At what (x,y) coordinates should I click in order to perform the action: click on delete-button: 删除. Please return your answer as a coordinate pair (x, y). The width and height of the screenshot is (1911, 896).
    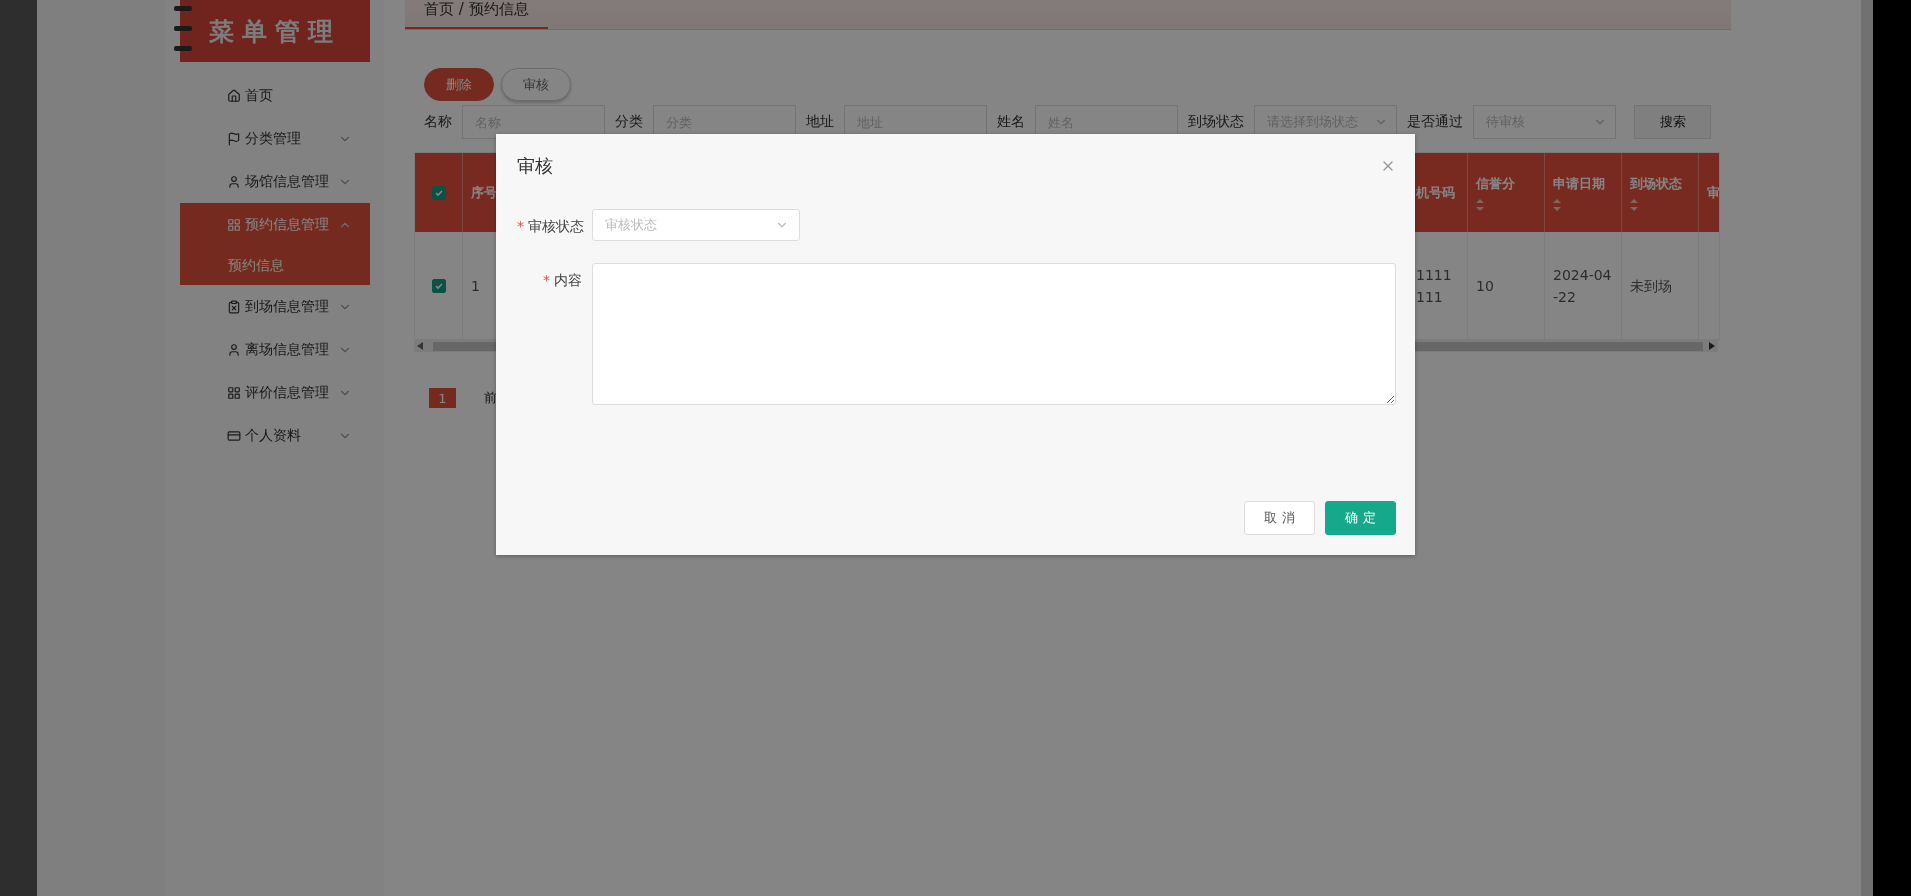
    Looking at the image, I should click on (459, 84).